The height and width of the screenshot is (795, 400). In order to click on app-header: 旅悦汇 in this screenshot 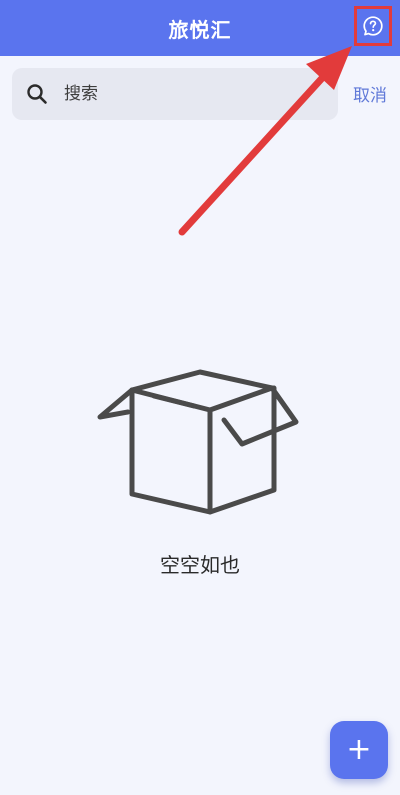, I will do `click(200, 28)`.